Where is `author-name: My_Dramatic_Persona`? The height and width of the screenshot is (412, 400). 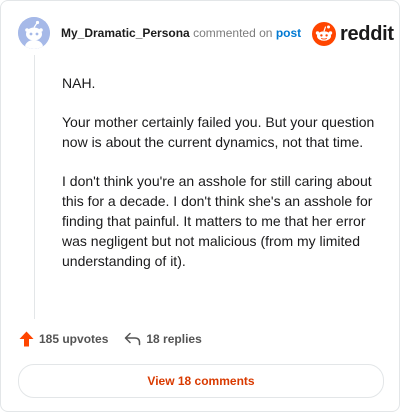
author-name: My_Dramatic_Persona is located at coordinates (125, 33).